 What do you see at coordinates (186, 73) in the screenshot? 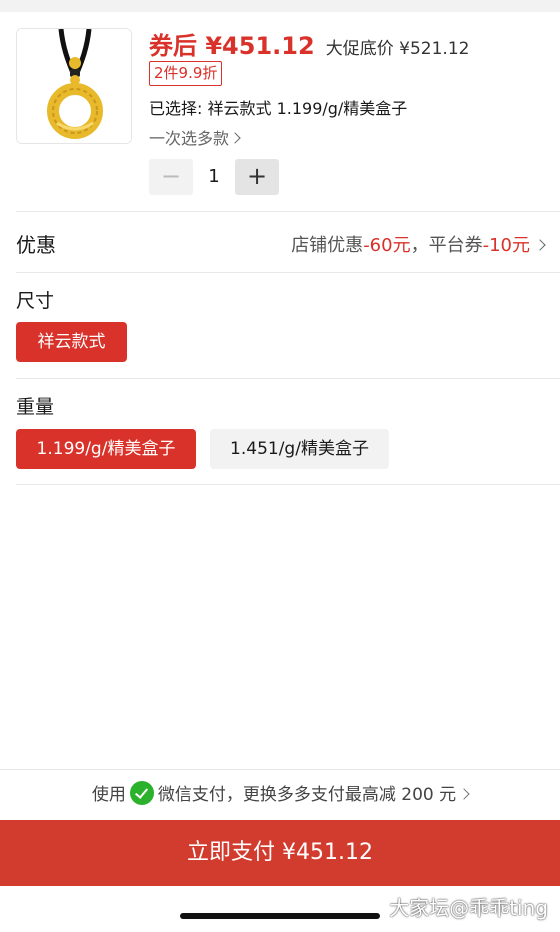
I see `promo-badge: 2件9.9折` at bounding box center [186, 73].